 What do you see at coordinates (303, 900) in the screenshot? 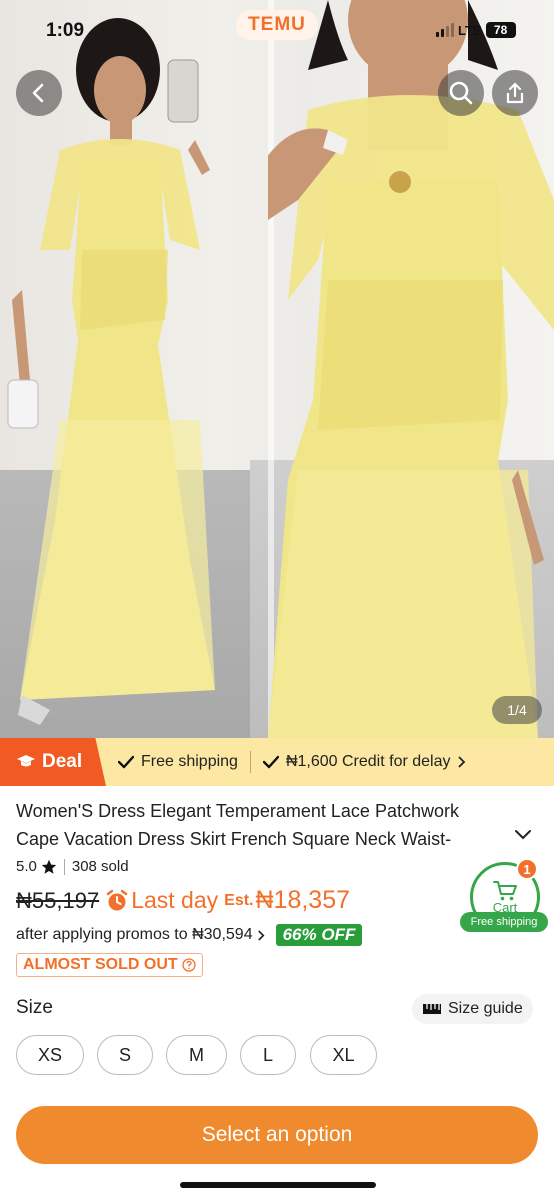
I see `sale-price: ₦18,357` at bounding box center [303, 900].